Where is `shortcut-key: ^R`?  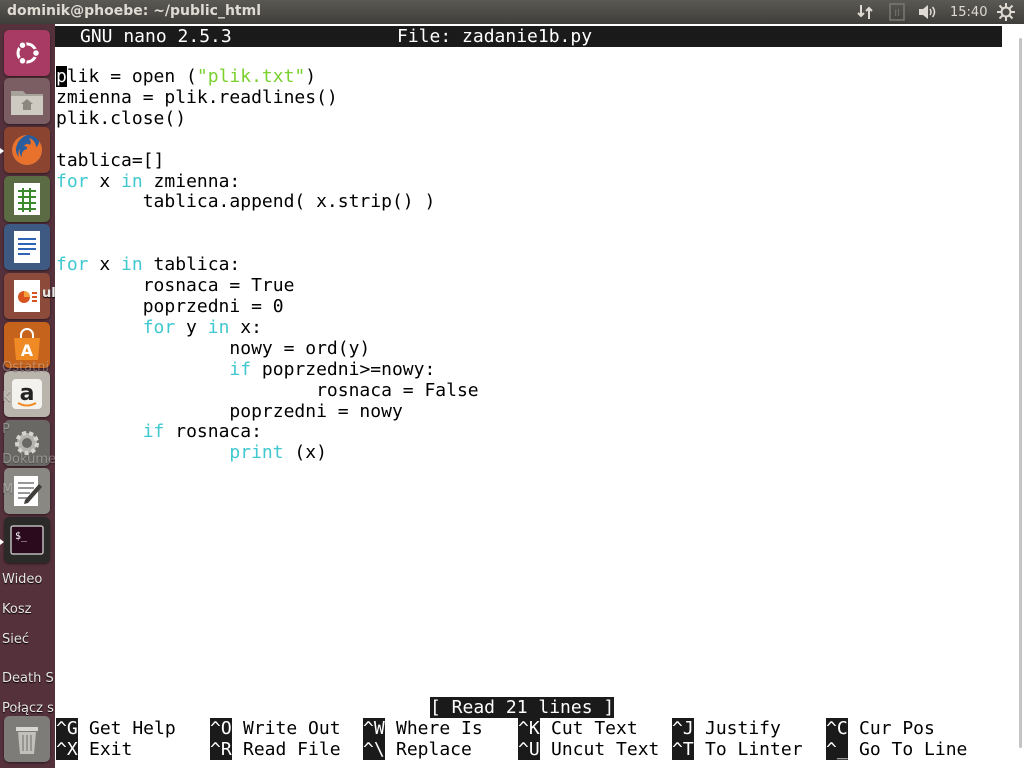
shortcut-key: ^R is located at coordinates (221, 749).